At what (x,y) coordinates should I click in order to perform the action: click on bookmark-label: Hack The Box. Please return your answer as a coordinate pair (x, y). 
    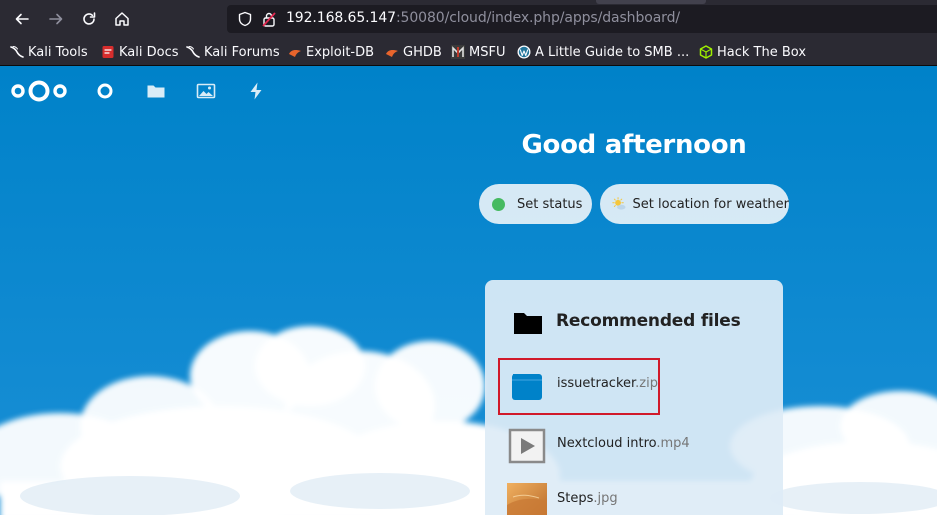
    Looking at the image, I should click on (762, 52).